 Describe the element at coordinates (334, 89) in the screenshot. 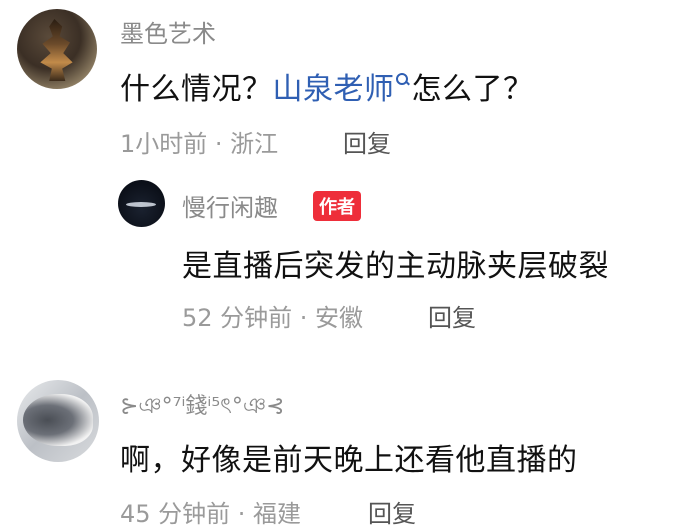

I see `mention-link: 山泉老师` at that location.